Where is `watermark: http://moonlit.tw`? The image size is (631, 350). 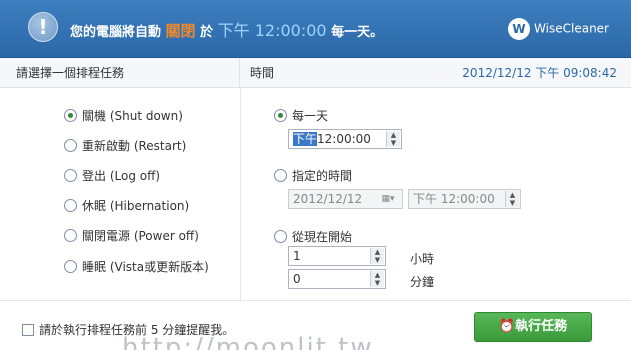
watermark: http://moonlit.tw is located at coordinates (248, 341).